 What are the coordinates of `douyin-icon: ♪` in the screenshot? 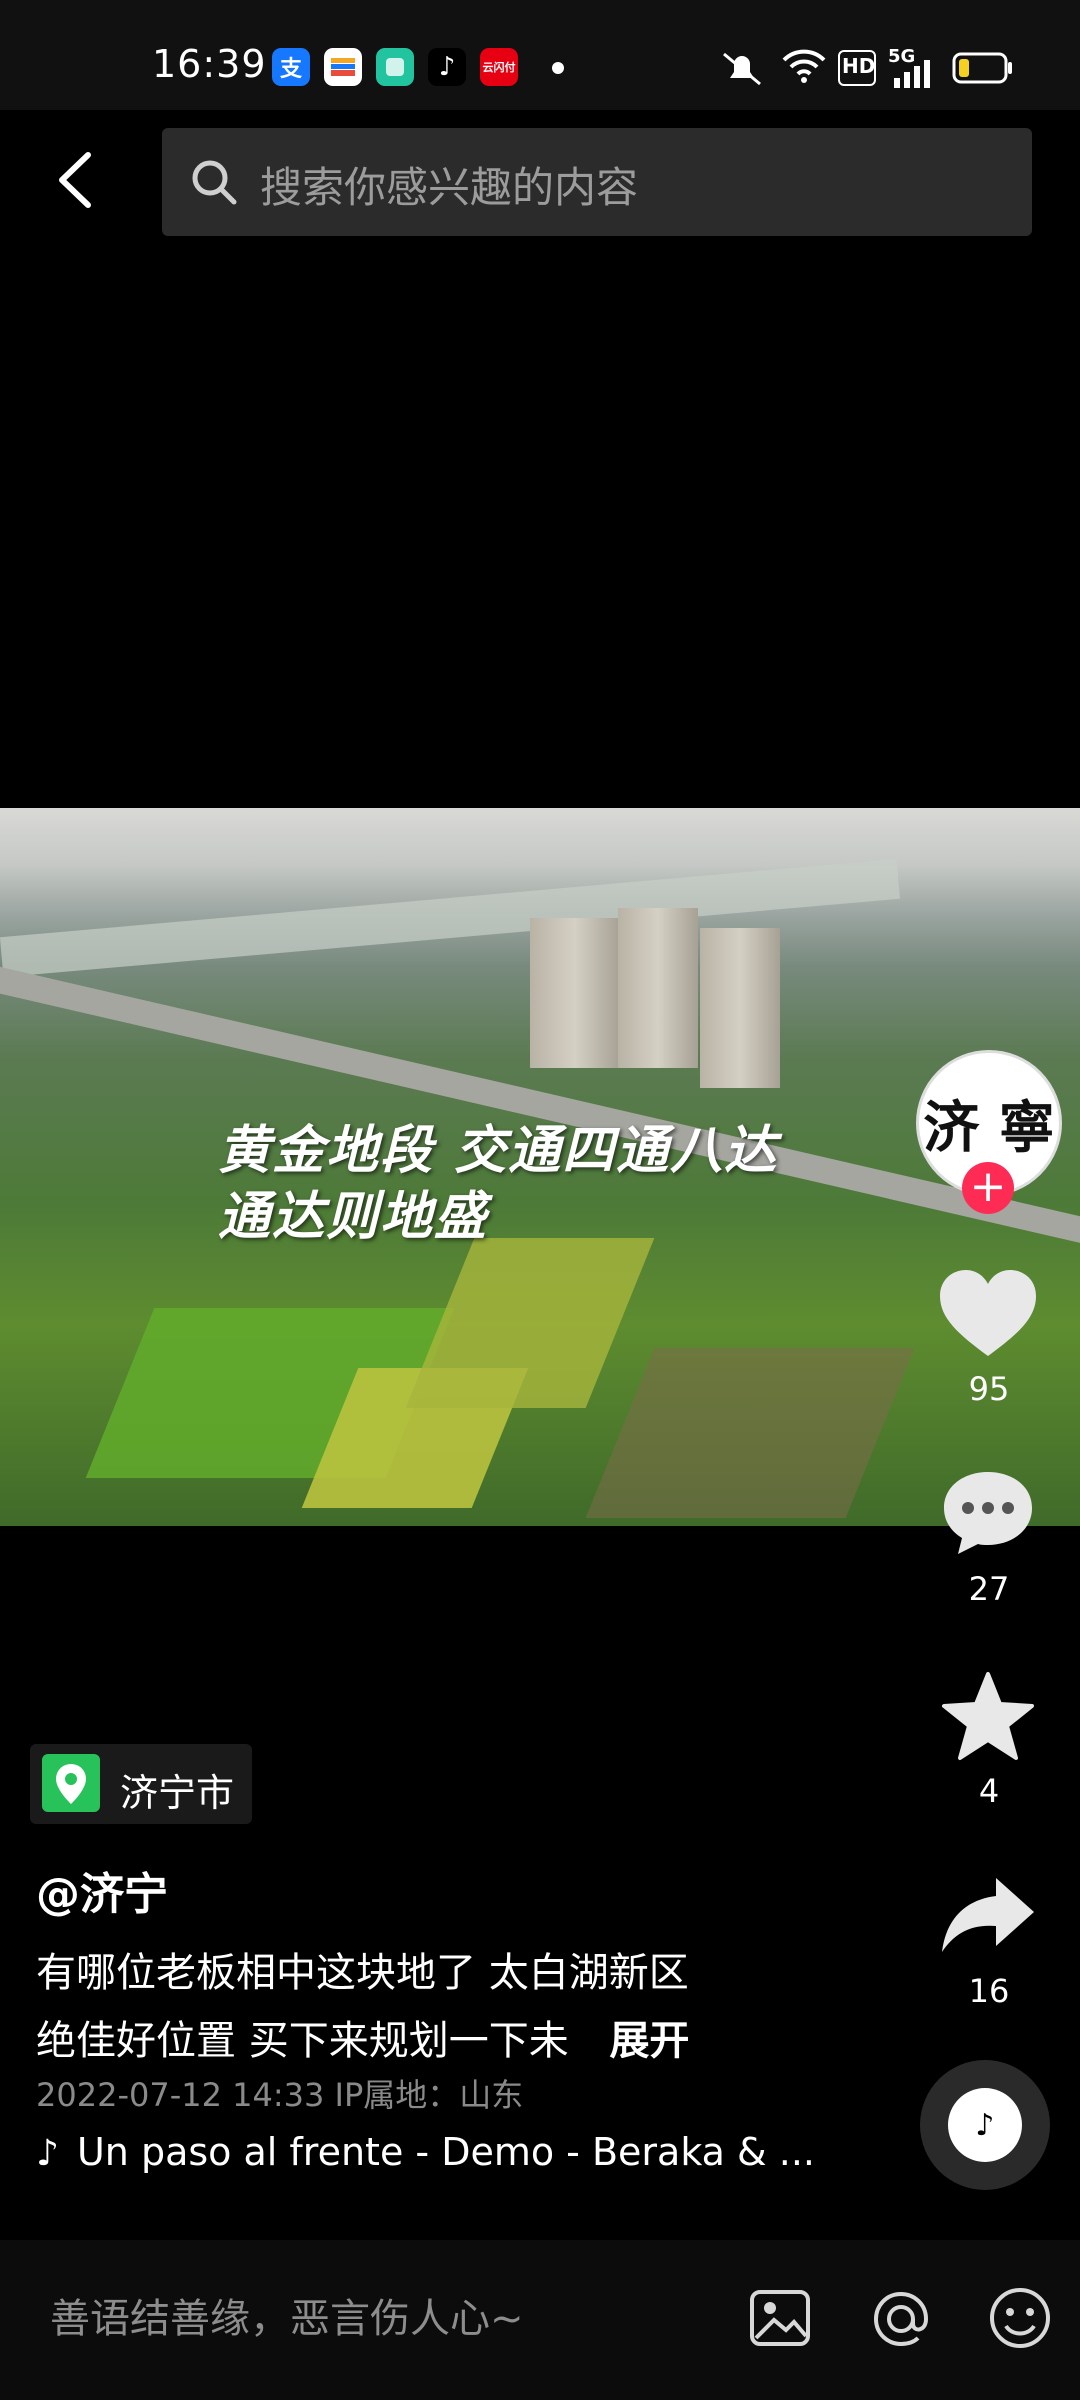 It's located at (447, 67).